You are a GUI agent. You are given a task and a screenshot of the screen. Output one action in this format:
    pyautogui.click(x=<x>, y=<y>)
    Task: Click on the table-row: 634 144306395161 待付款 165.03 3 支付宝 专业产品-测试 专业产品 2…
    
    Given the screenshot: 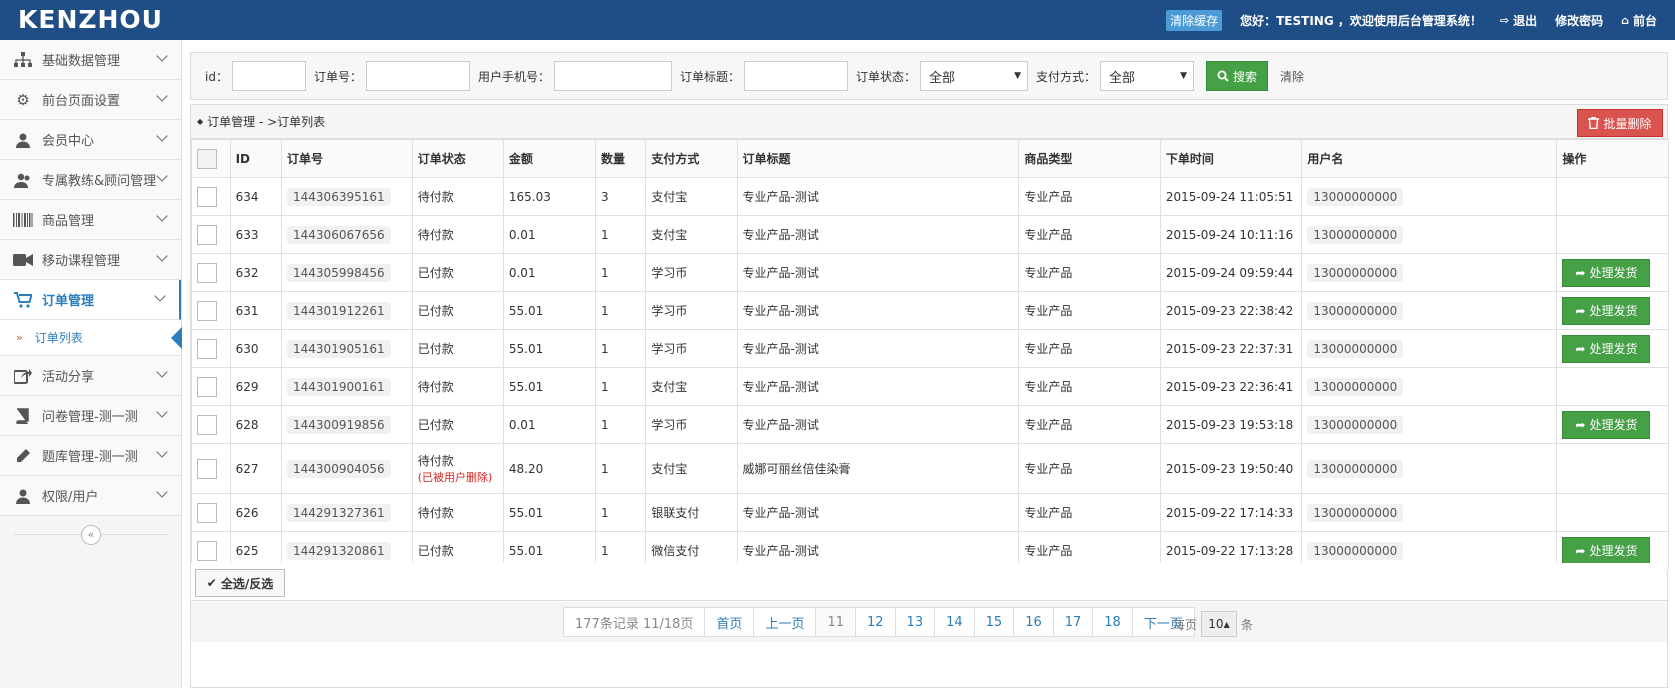 What is the action you would take?
    pyautogui.click(x=930, y=196)
    